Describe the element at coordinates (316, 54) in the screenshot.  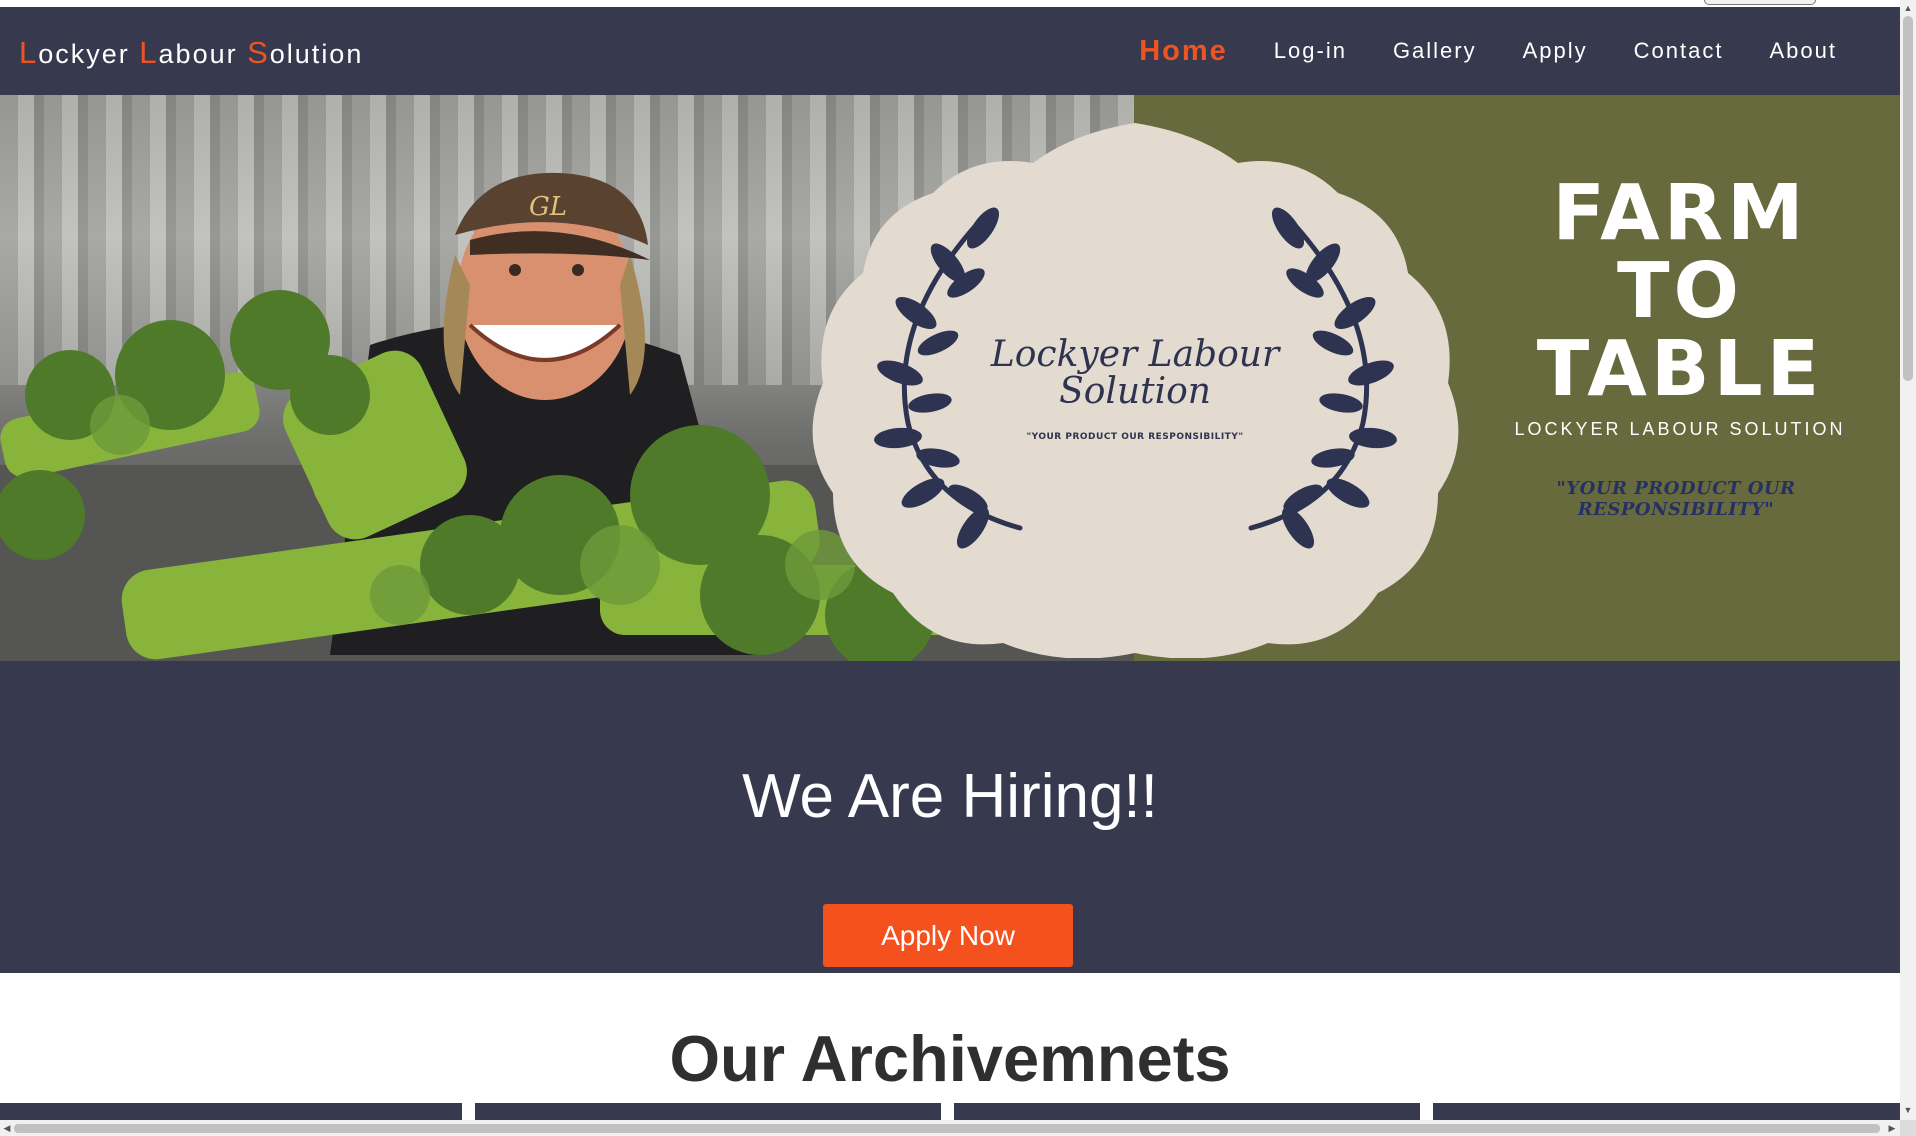
I see `brand-word: olution` at that location.